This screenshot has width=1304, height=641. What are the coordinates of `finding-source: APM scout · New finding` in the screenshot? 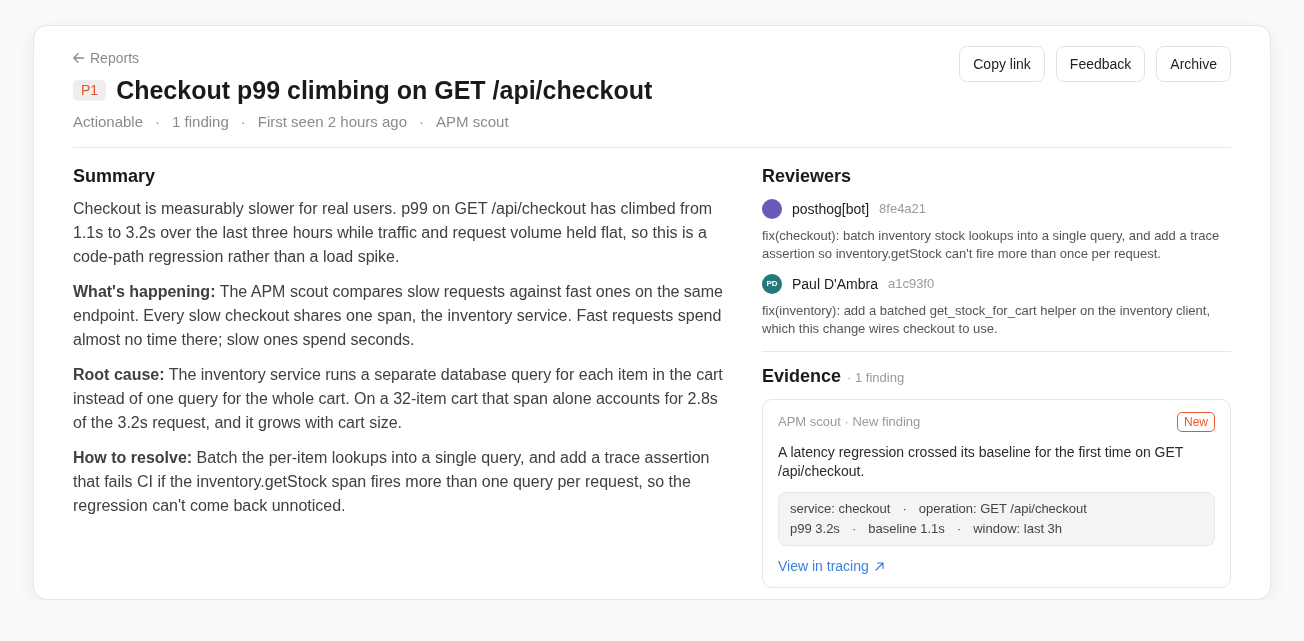 It's located at (849, 422).